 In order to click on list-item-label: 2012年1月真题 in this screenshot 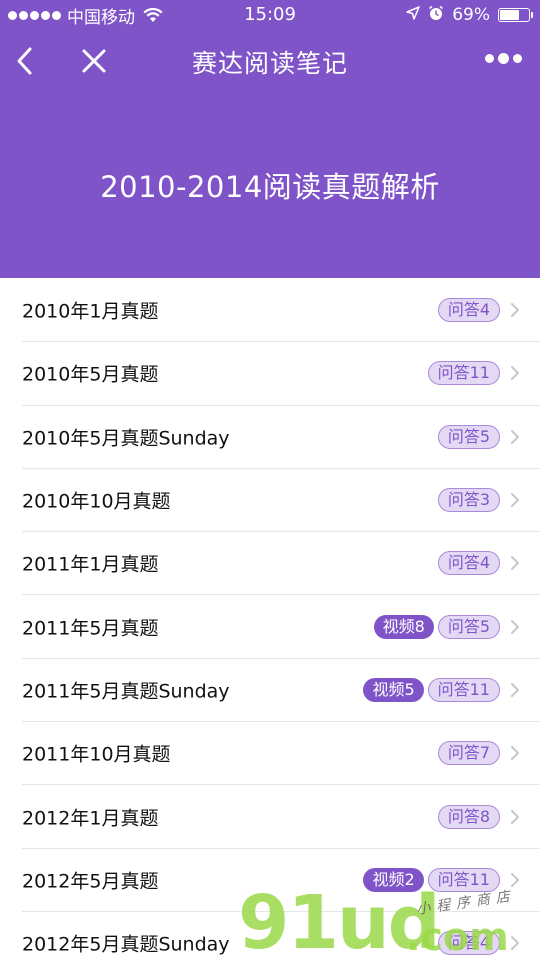, I will do `click(90, 818)`.